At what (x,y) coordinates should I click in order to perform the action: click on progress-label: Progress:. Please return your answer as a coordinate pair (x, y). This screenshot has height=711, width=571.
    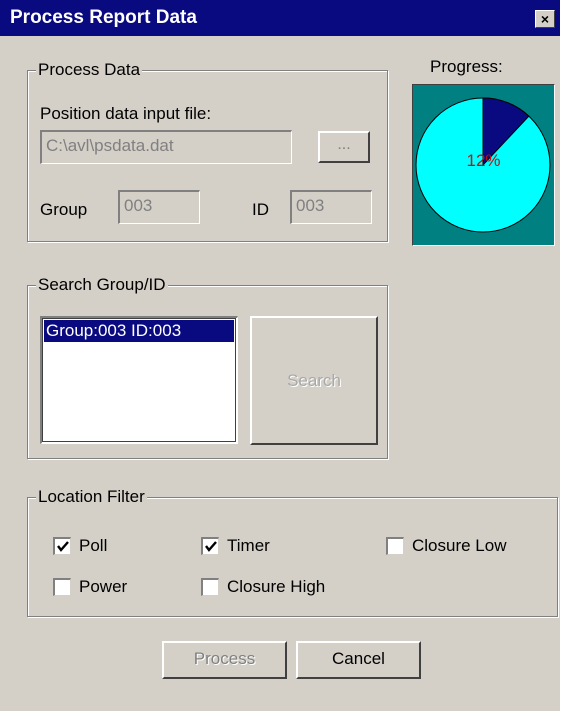
    Looking at the image, I should click on (466, 66).